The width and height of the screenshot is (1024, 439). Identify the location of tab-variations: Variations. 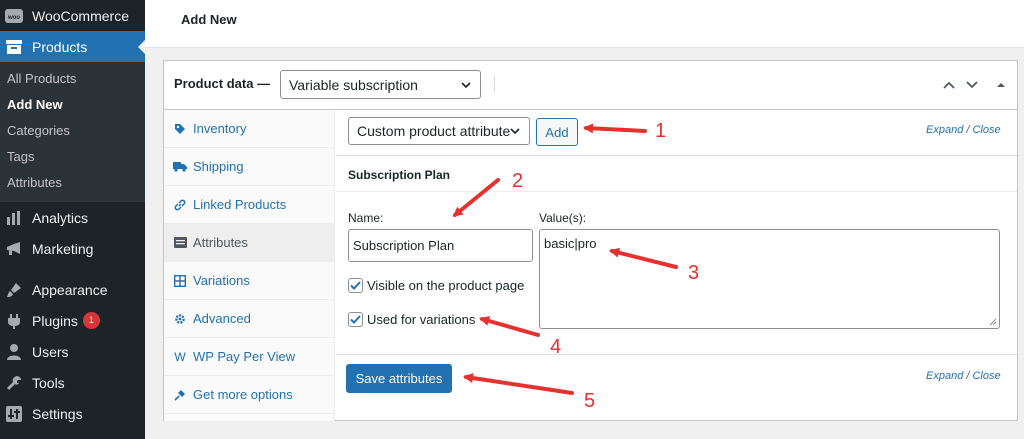
(249, 281).